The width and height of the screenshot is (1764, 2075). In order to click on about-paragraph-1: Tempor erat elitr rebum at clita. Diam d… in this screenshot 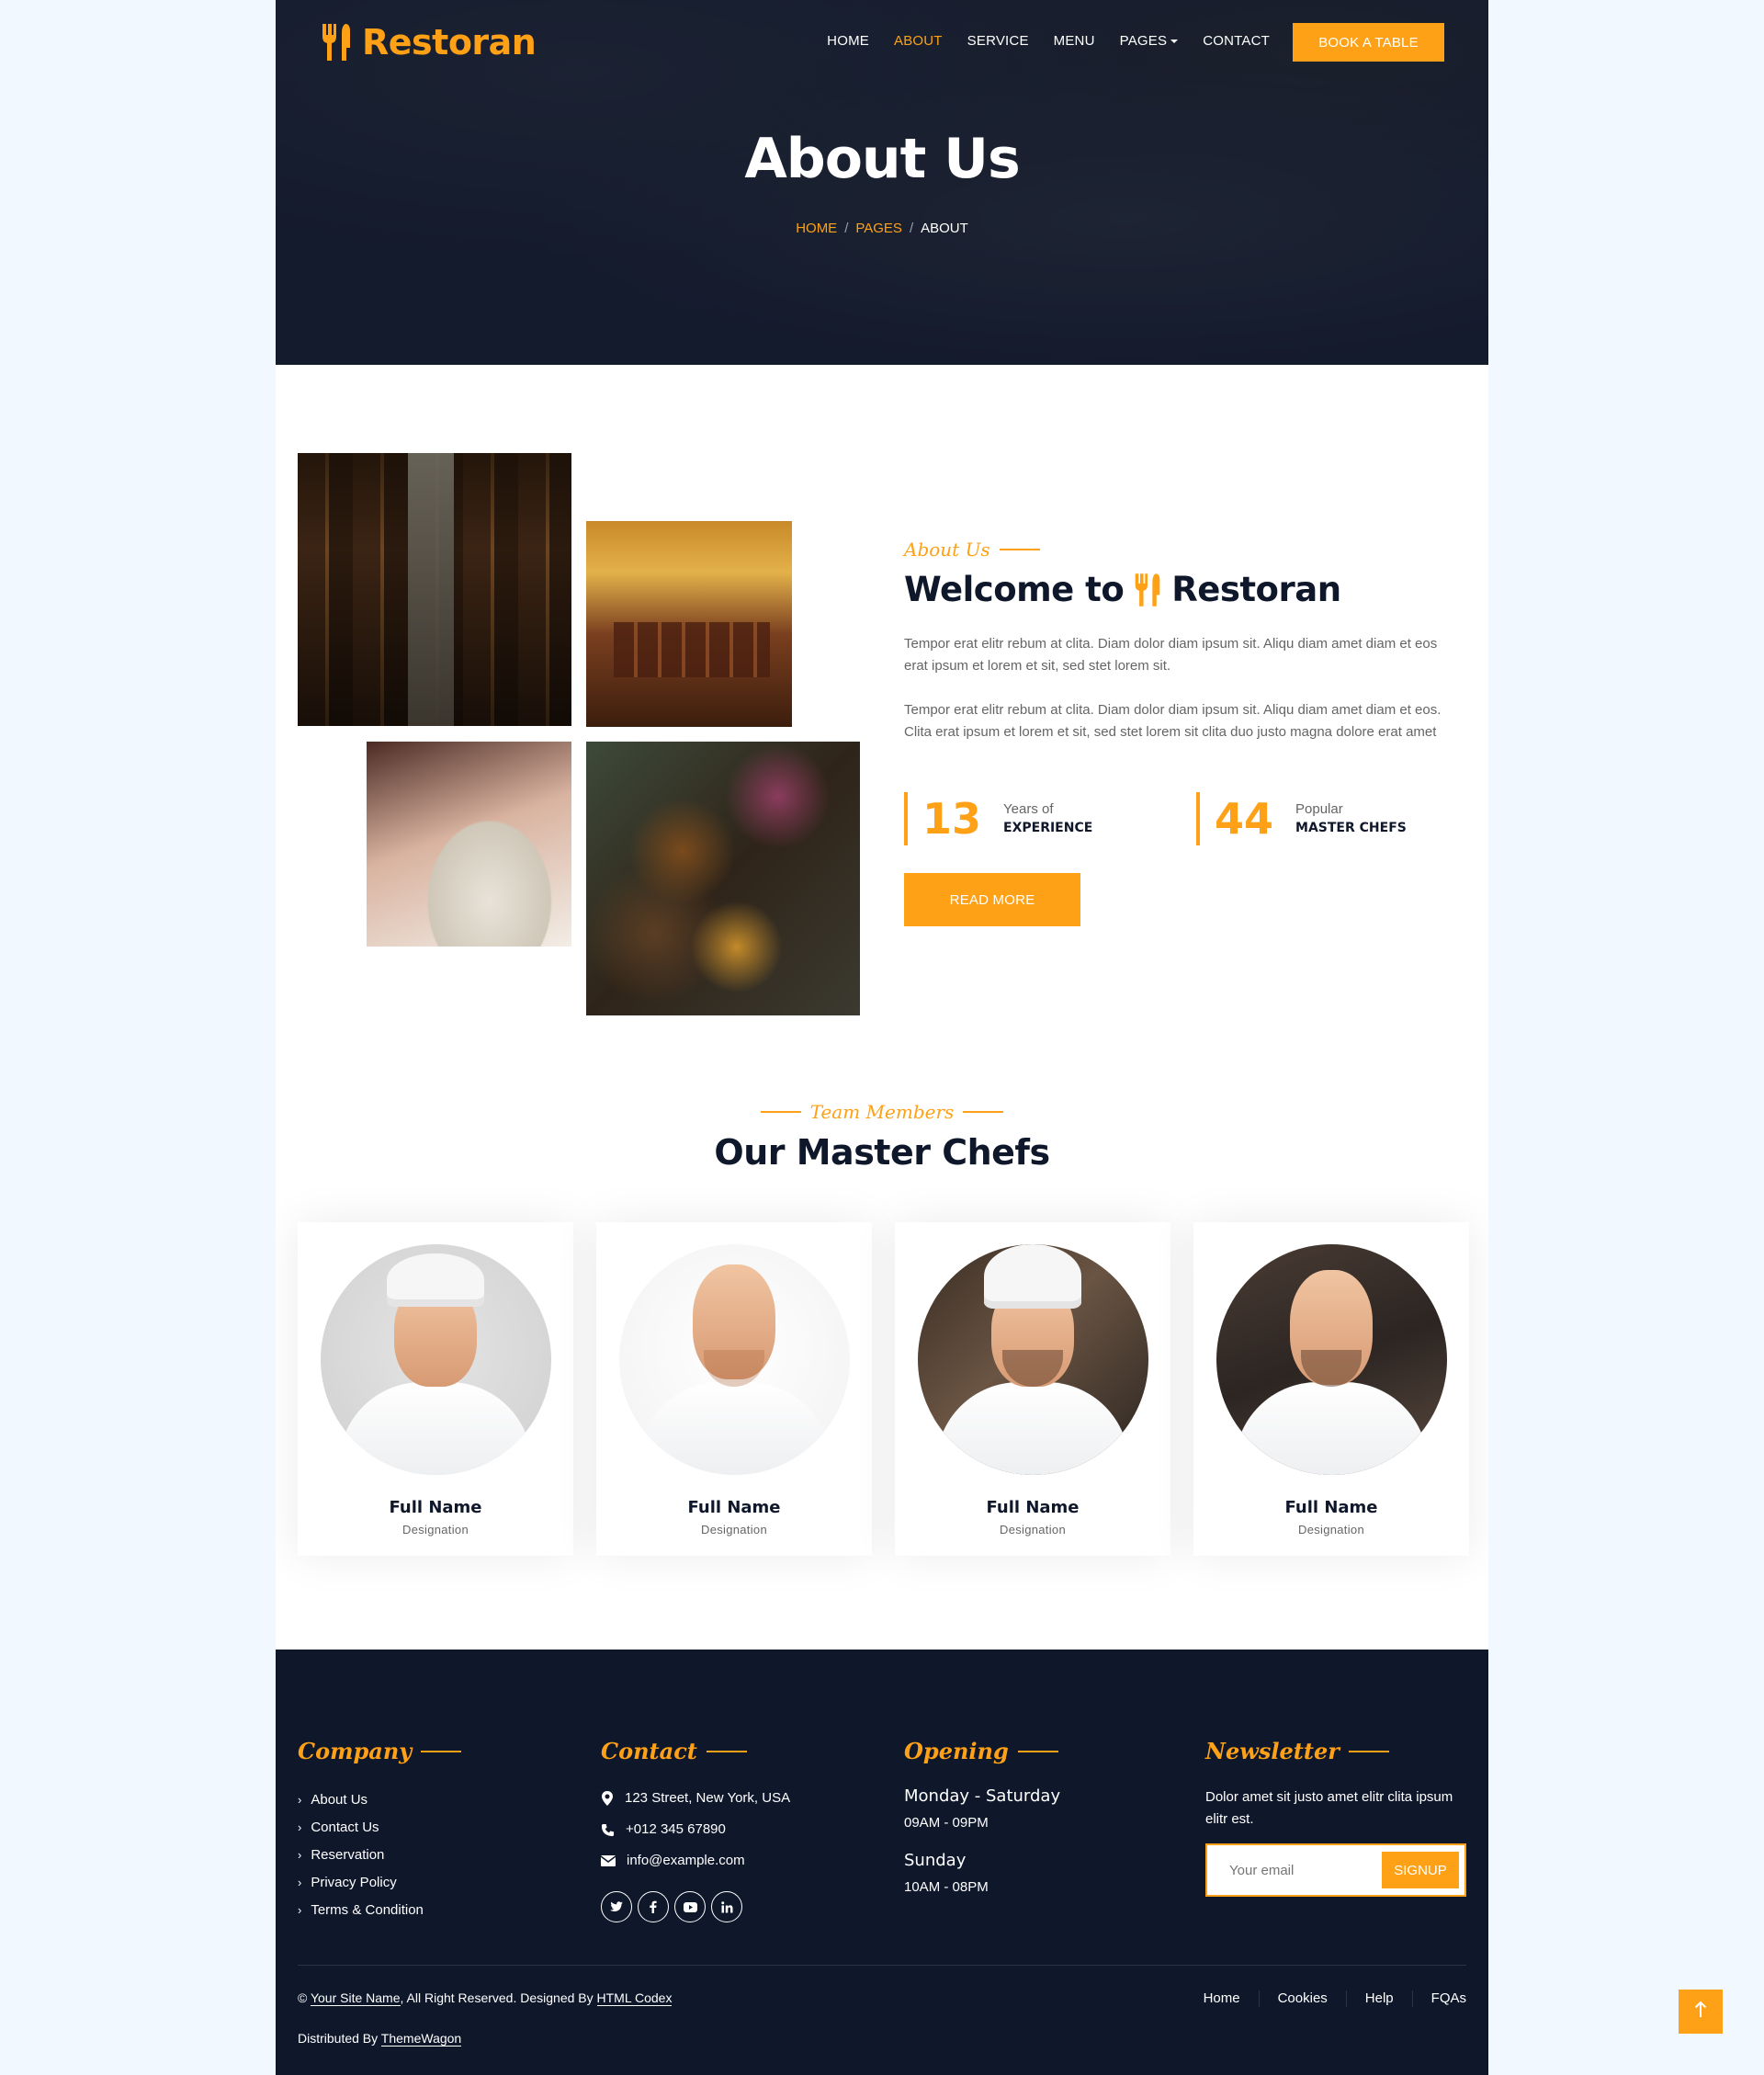, I will do `click(1171, 655)`.